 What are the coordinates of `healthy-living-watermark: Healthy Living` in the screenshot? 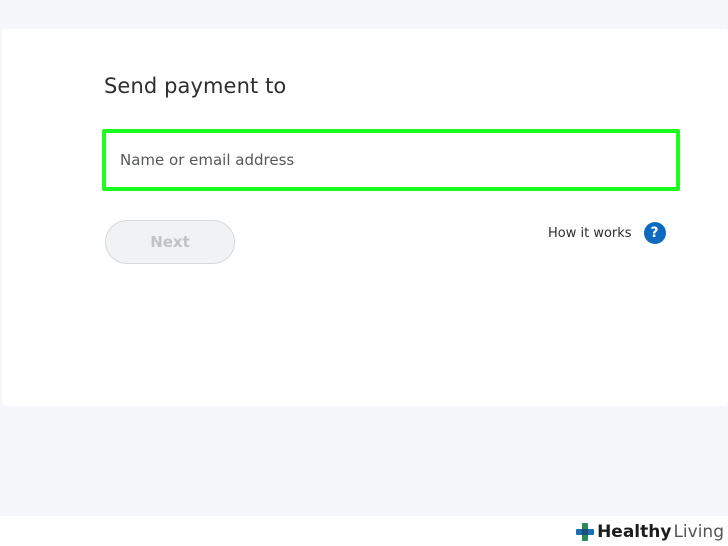 It's located at (650, 532).